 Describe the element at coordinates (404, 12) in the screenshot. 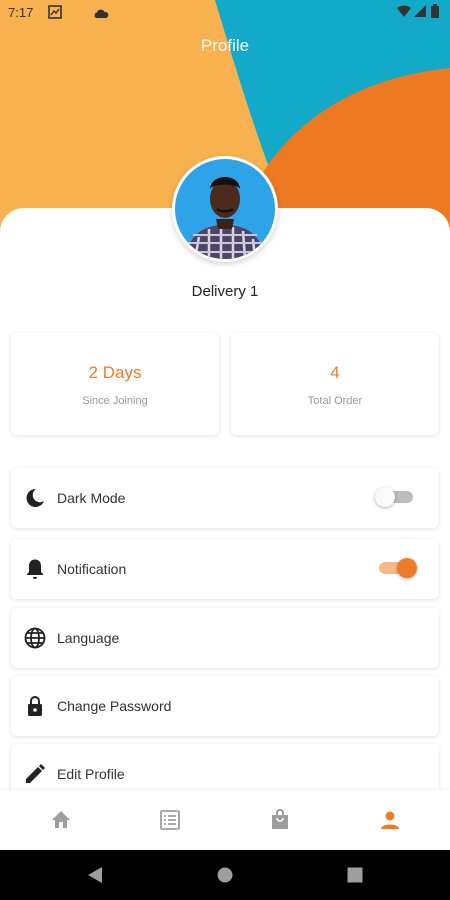

I see `wifi-icon` at that location.